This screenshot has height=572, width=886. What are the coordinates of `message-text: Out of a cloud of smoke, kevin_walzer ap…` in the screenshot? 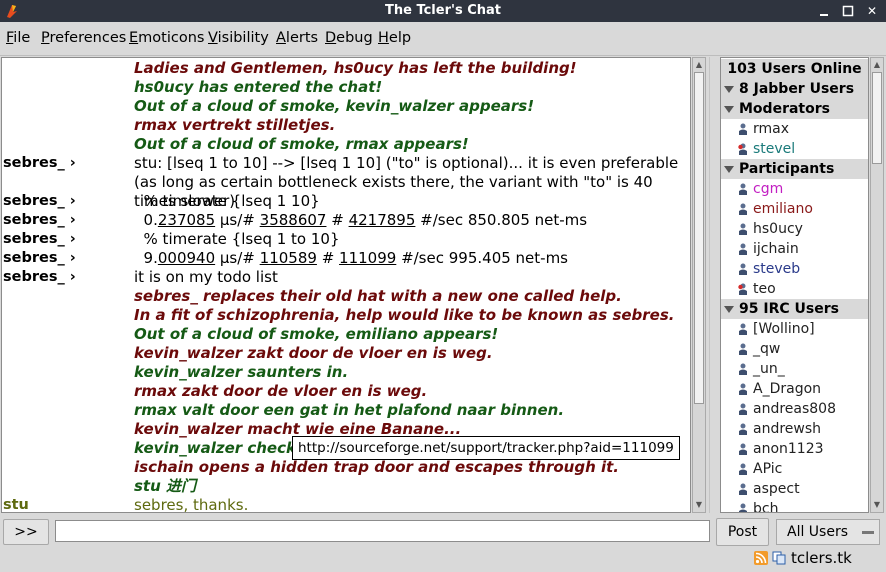 It's located at (409, 106).